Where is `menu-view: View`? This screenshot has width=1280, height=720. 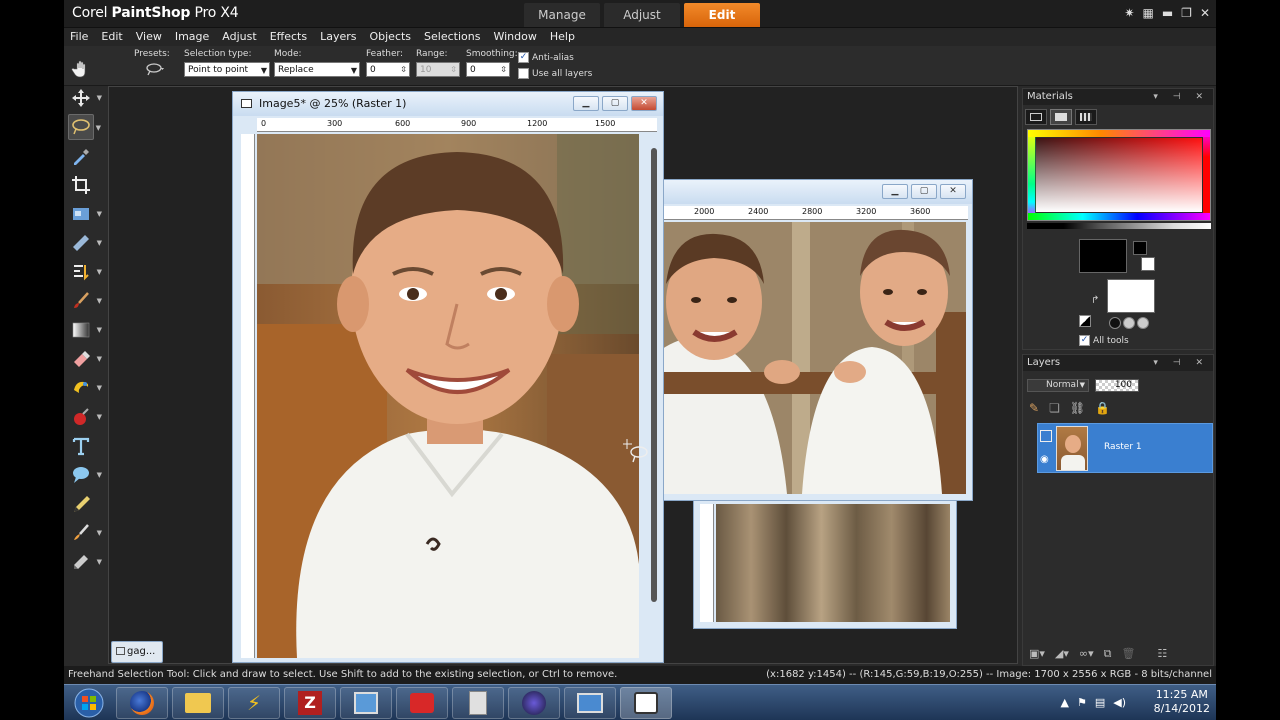 menu-view: View is located at coordinates (149, 37).